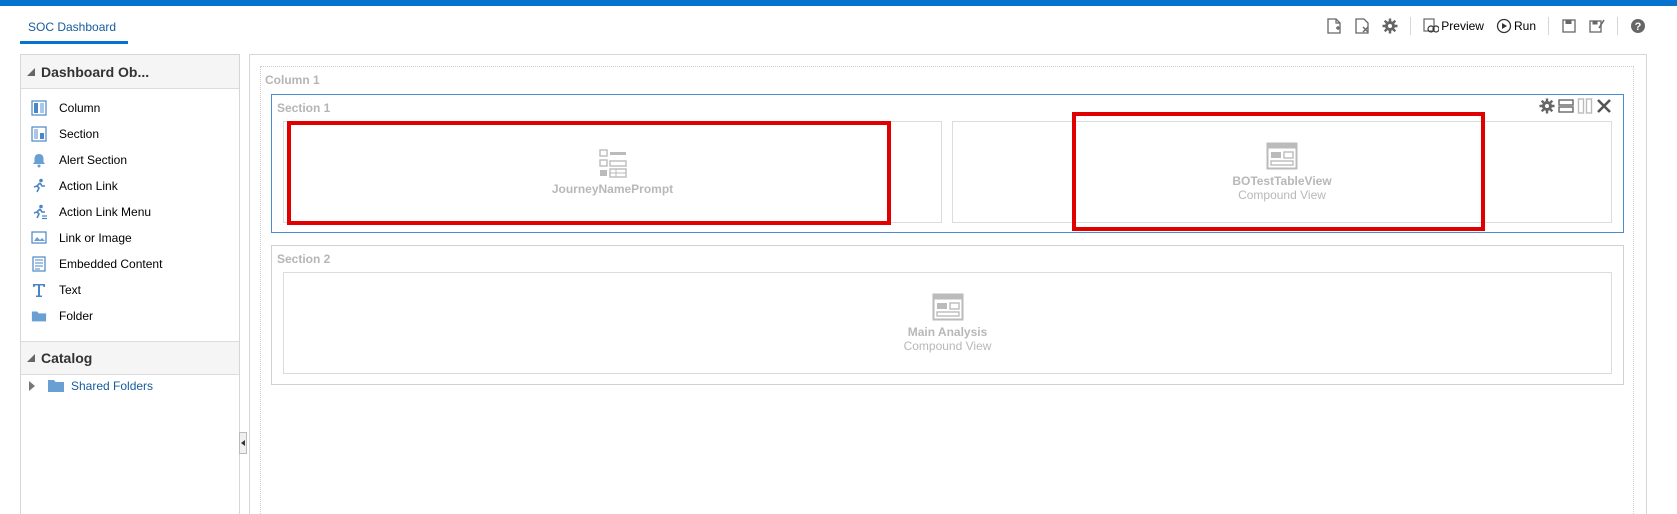  I want to click on play-icon, so click(1504, 26).